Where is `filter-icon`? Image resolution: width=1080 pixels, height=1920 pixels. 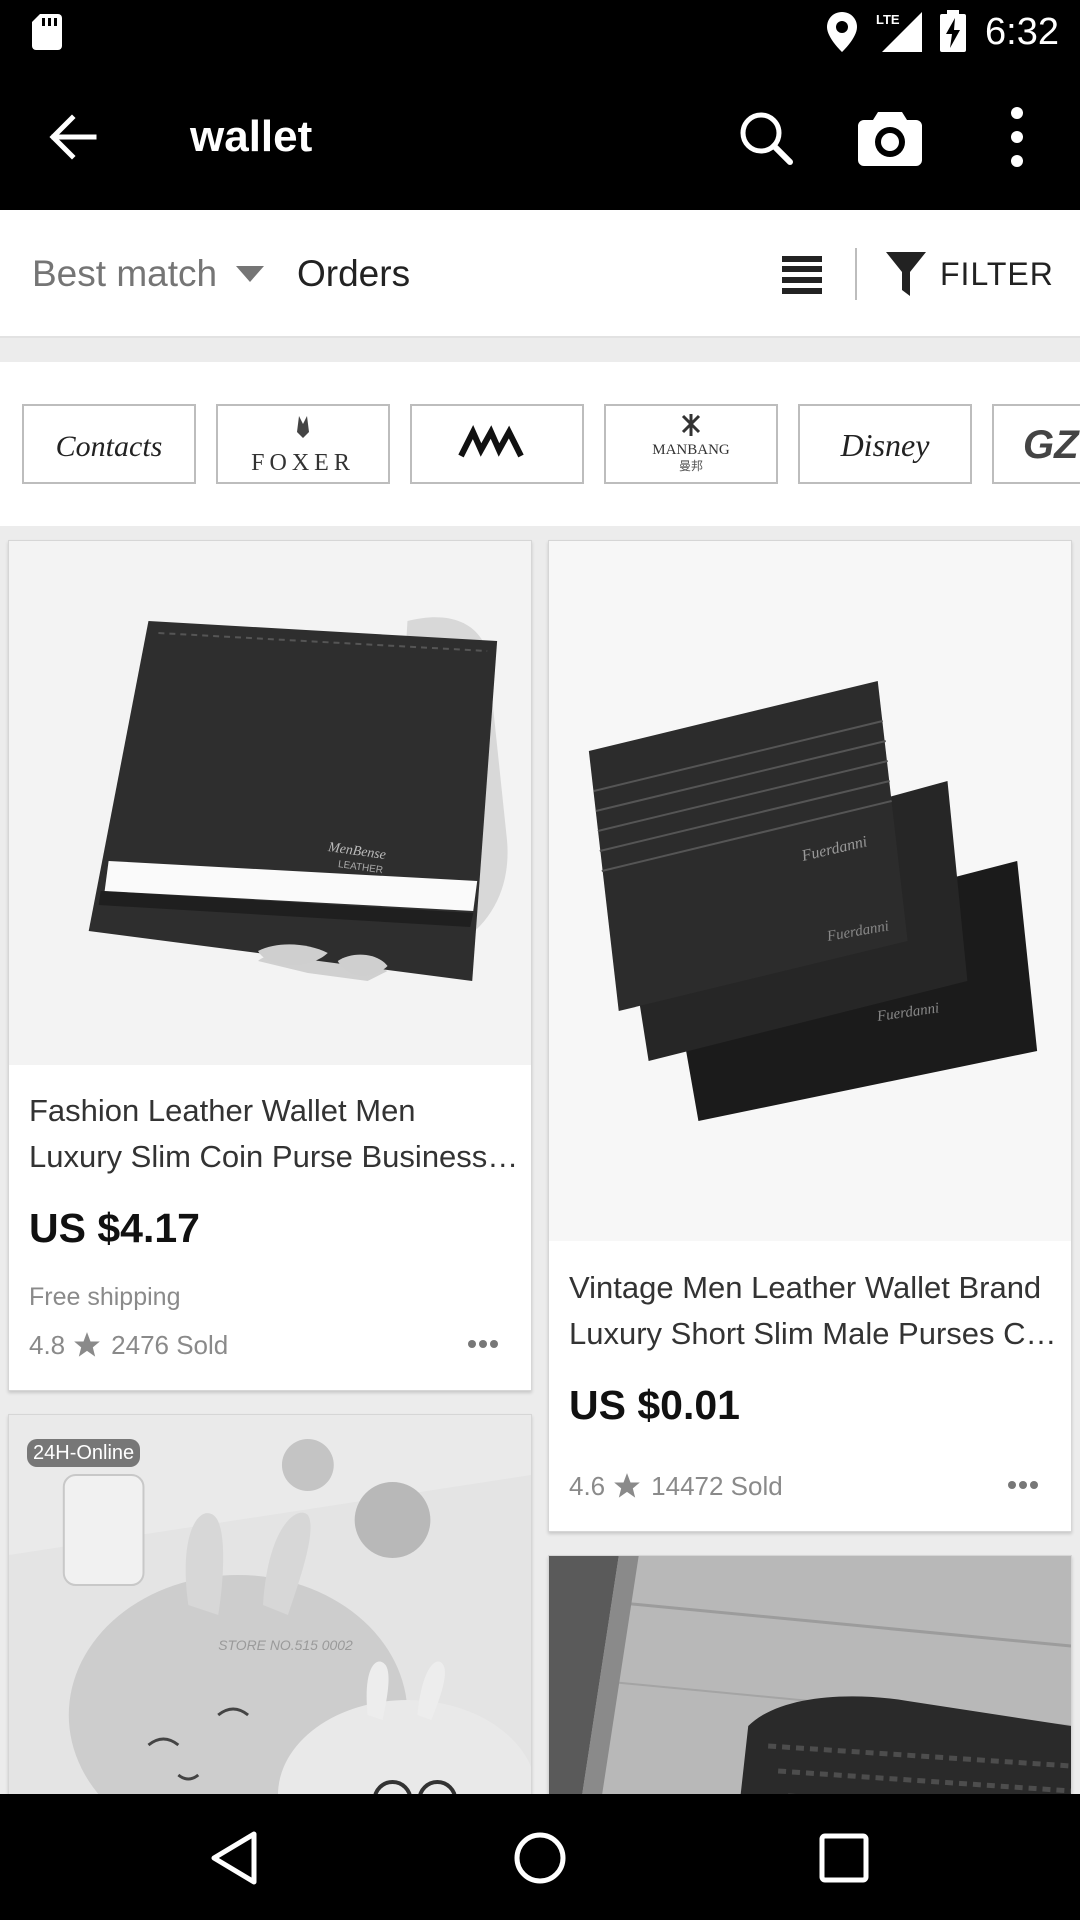 filter-icon is located at coordinates (906, 274).